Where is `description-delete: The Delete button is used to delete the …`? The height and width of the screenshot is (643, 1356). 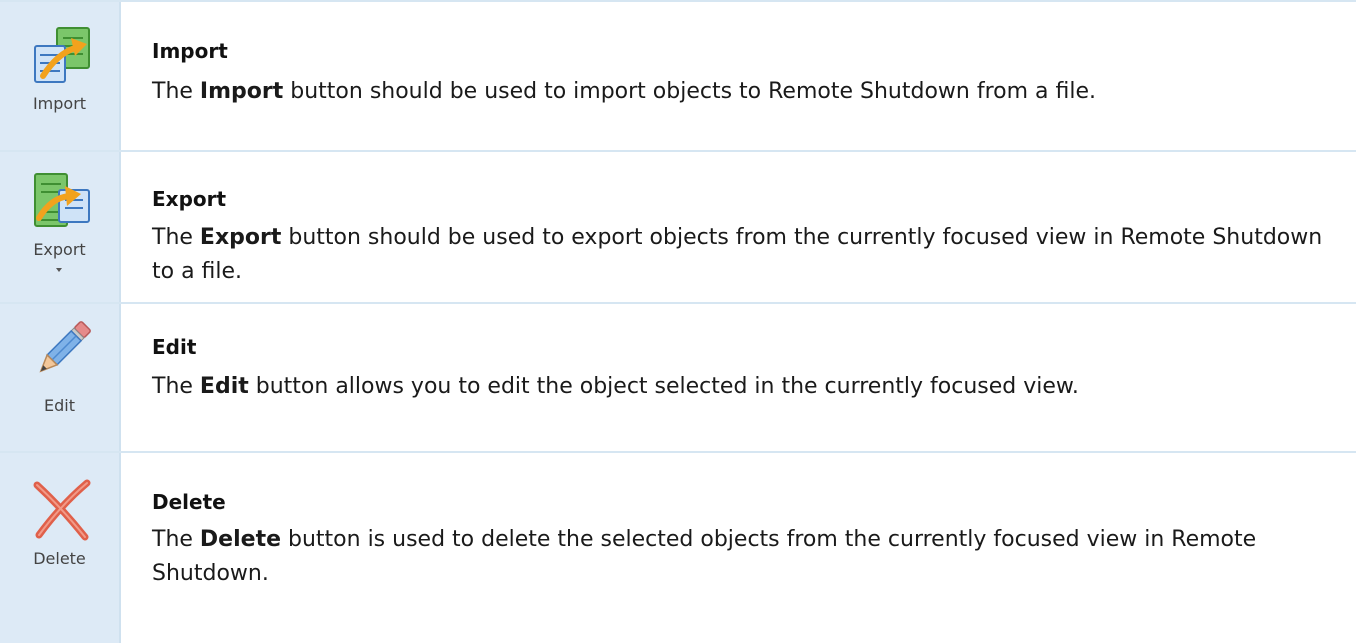 description-delete: The Delete button is used to delete the … is located at coordinates (744, 557).